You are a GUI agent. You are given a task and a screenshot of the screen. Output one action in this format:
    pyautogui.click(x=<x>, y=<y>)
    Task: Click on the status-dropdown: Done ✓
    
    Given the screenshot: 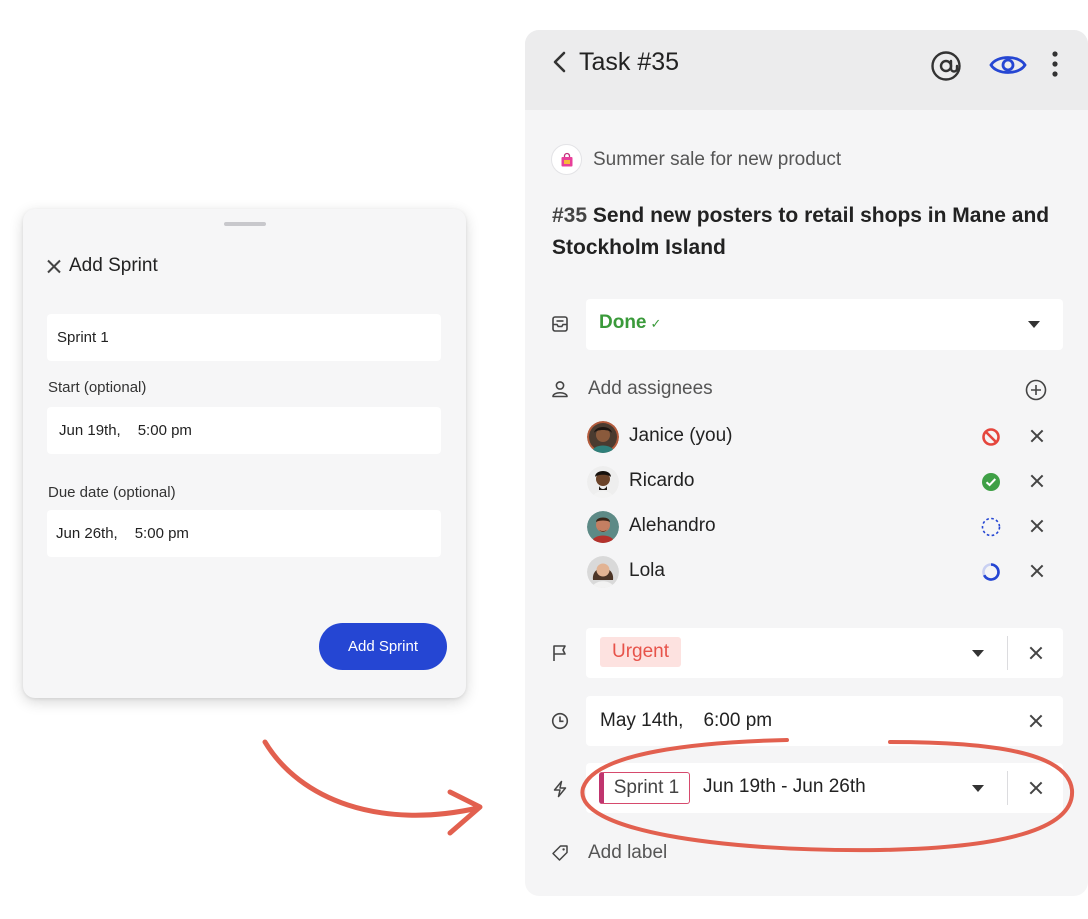 What is the action you would take?
    pyautogui.click(x=824, y=324)
    